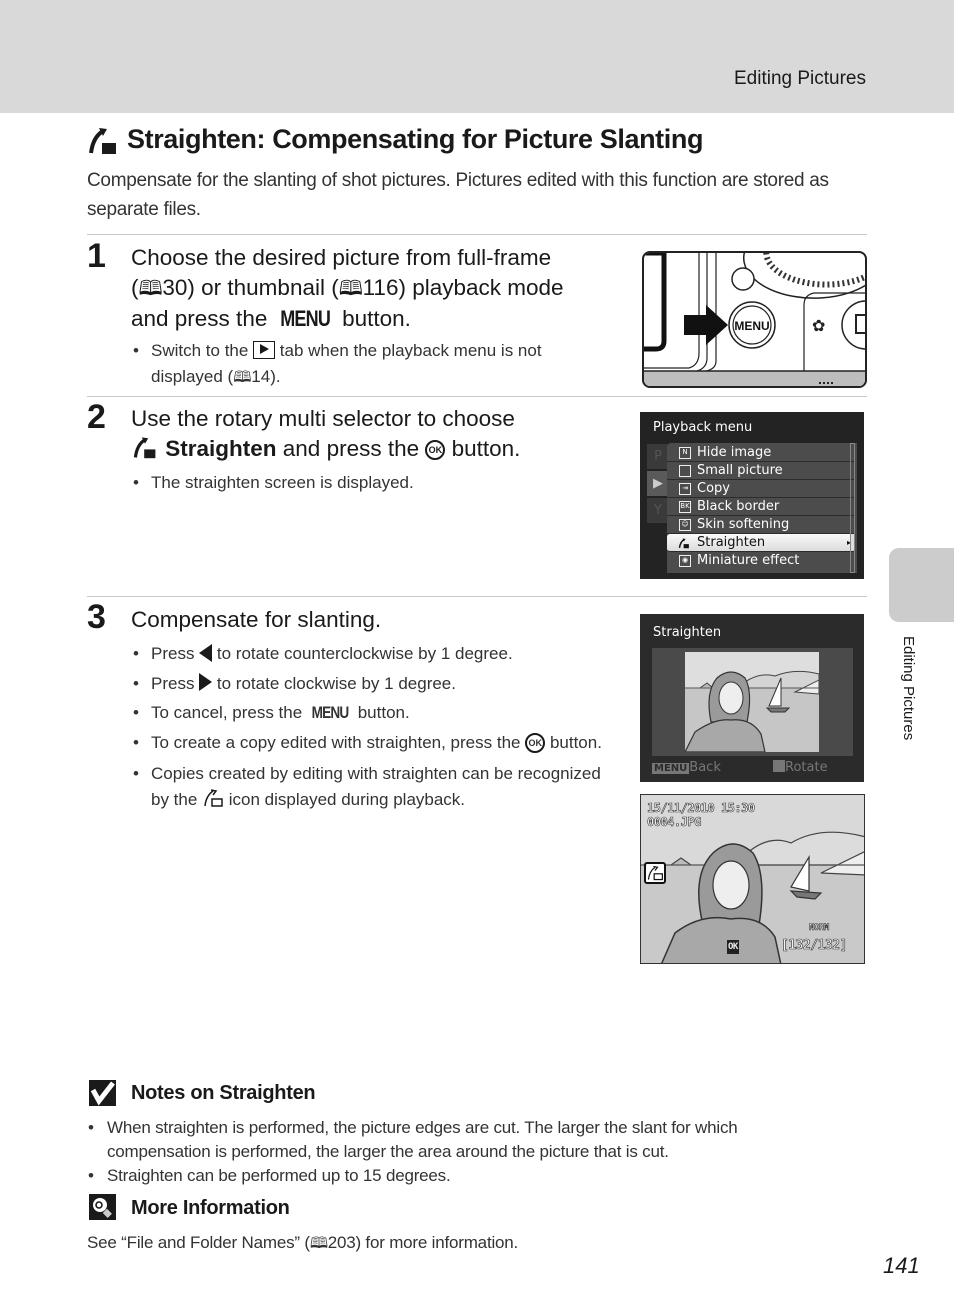 Image resolution: width=954 pixels, height=1314 pixels. Describe the element at coordinates (852, 508) in the screenshot. I see `menu-scrollbar` at that location.